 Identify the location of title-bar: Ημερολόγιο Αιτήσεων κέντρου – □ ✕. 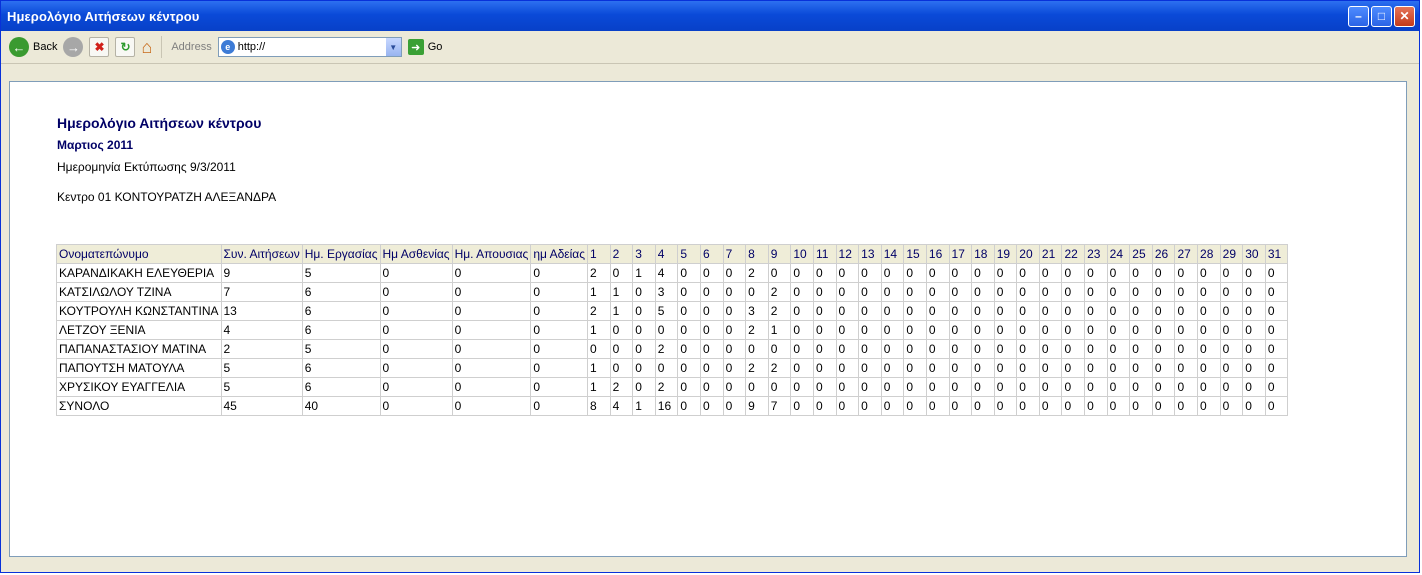
(710, 16).